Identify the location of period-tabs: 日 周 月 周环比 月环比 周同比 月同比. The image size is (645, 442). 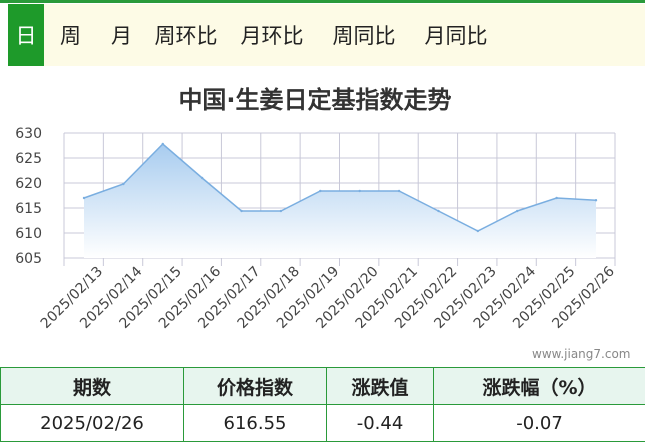
(326, 35).